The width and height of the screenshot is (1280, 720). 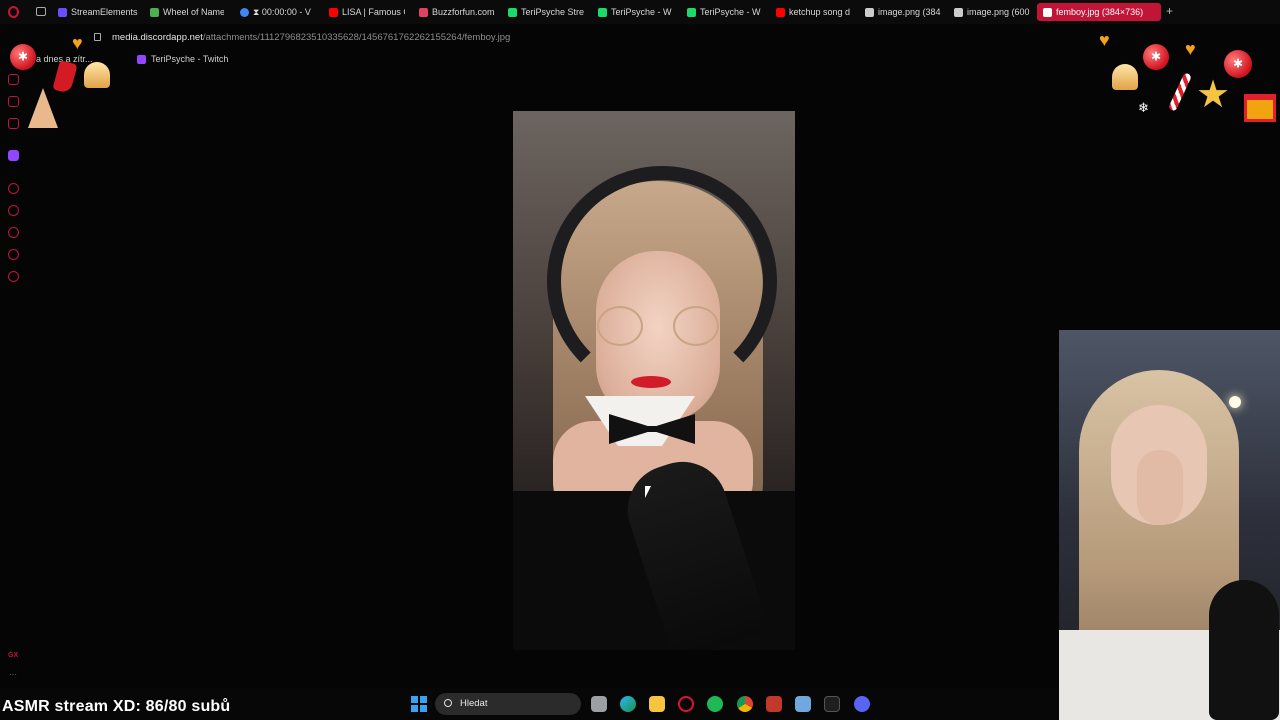 What do you see at coordinates (193, 12) in the screenshot?
I see `tab-label: Wheel of Names` at bounding box center [193, 12].